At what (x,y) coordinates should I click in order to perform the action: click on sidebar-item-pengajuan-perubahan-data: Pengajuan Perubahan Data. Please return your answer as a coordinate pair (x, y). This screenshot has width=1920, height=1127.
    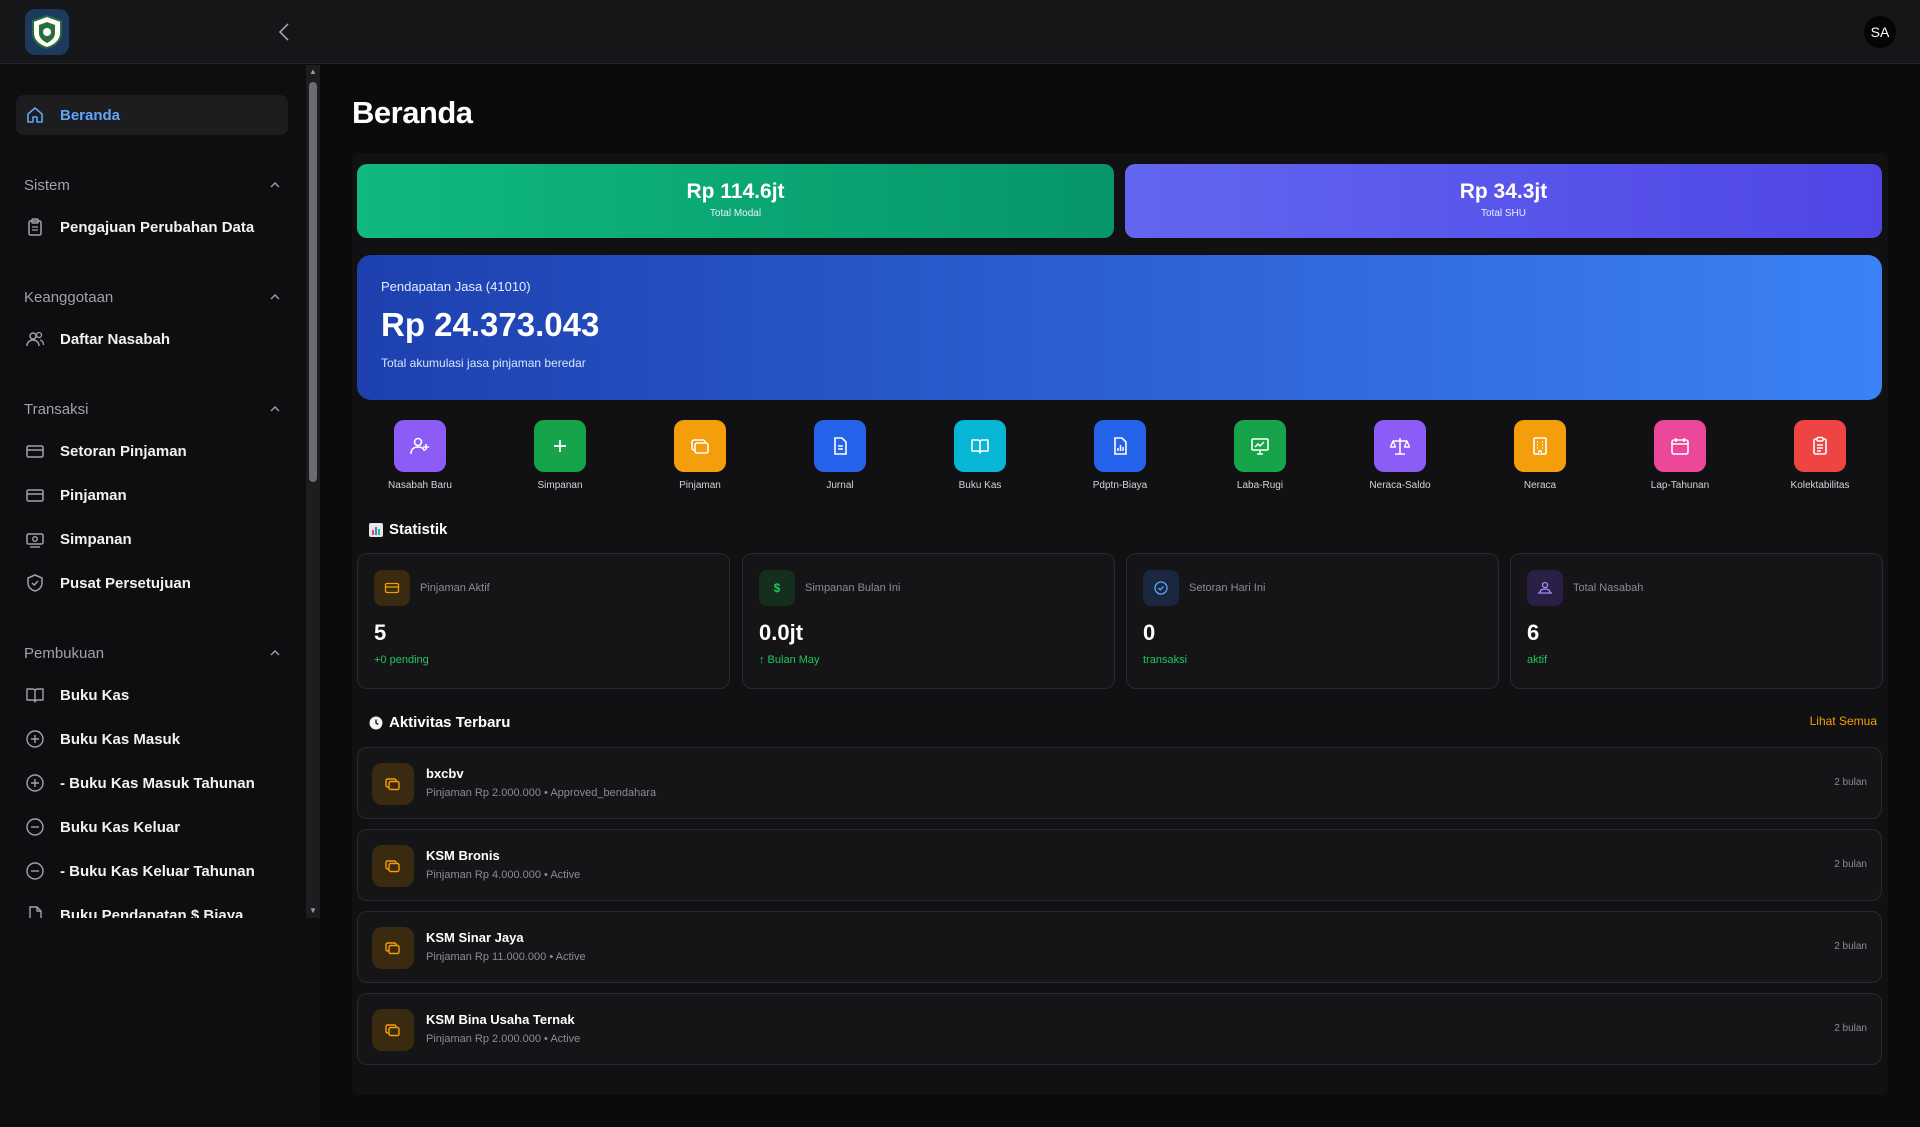
    Looking at the image, I should click on (152, 227).